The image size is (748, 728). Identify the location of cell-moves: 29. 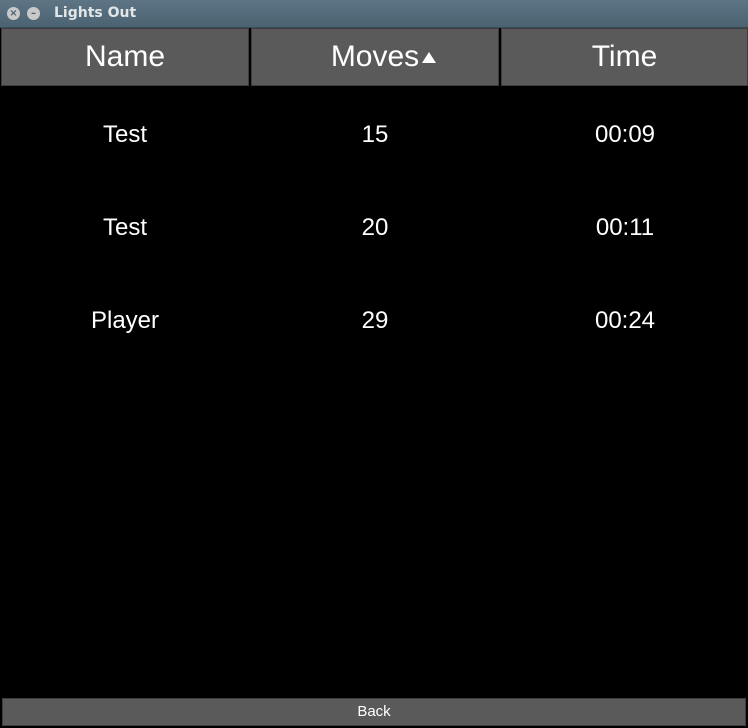
(375, 320).